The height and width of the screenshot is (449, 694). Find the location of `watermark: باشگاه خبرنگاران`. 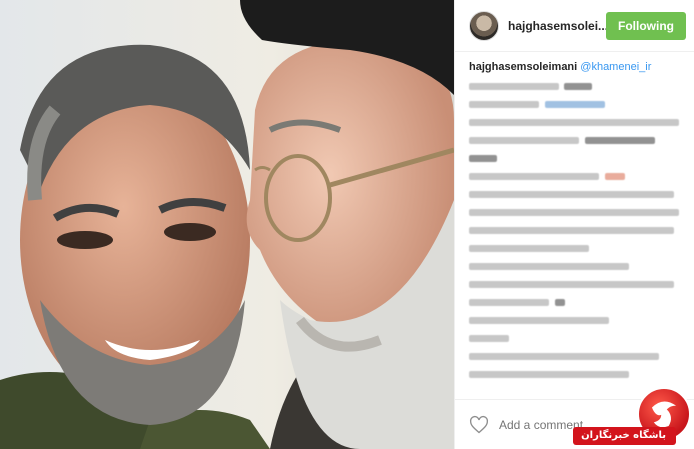

watermark: باشگاه خبرنگاران is located at coordinates (624, 418).